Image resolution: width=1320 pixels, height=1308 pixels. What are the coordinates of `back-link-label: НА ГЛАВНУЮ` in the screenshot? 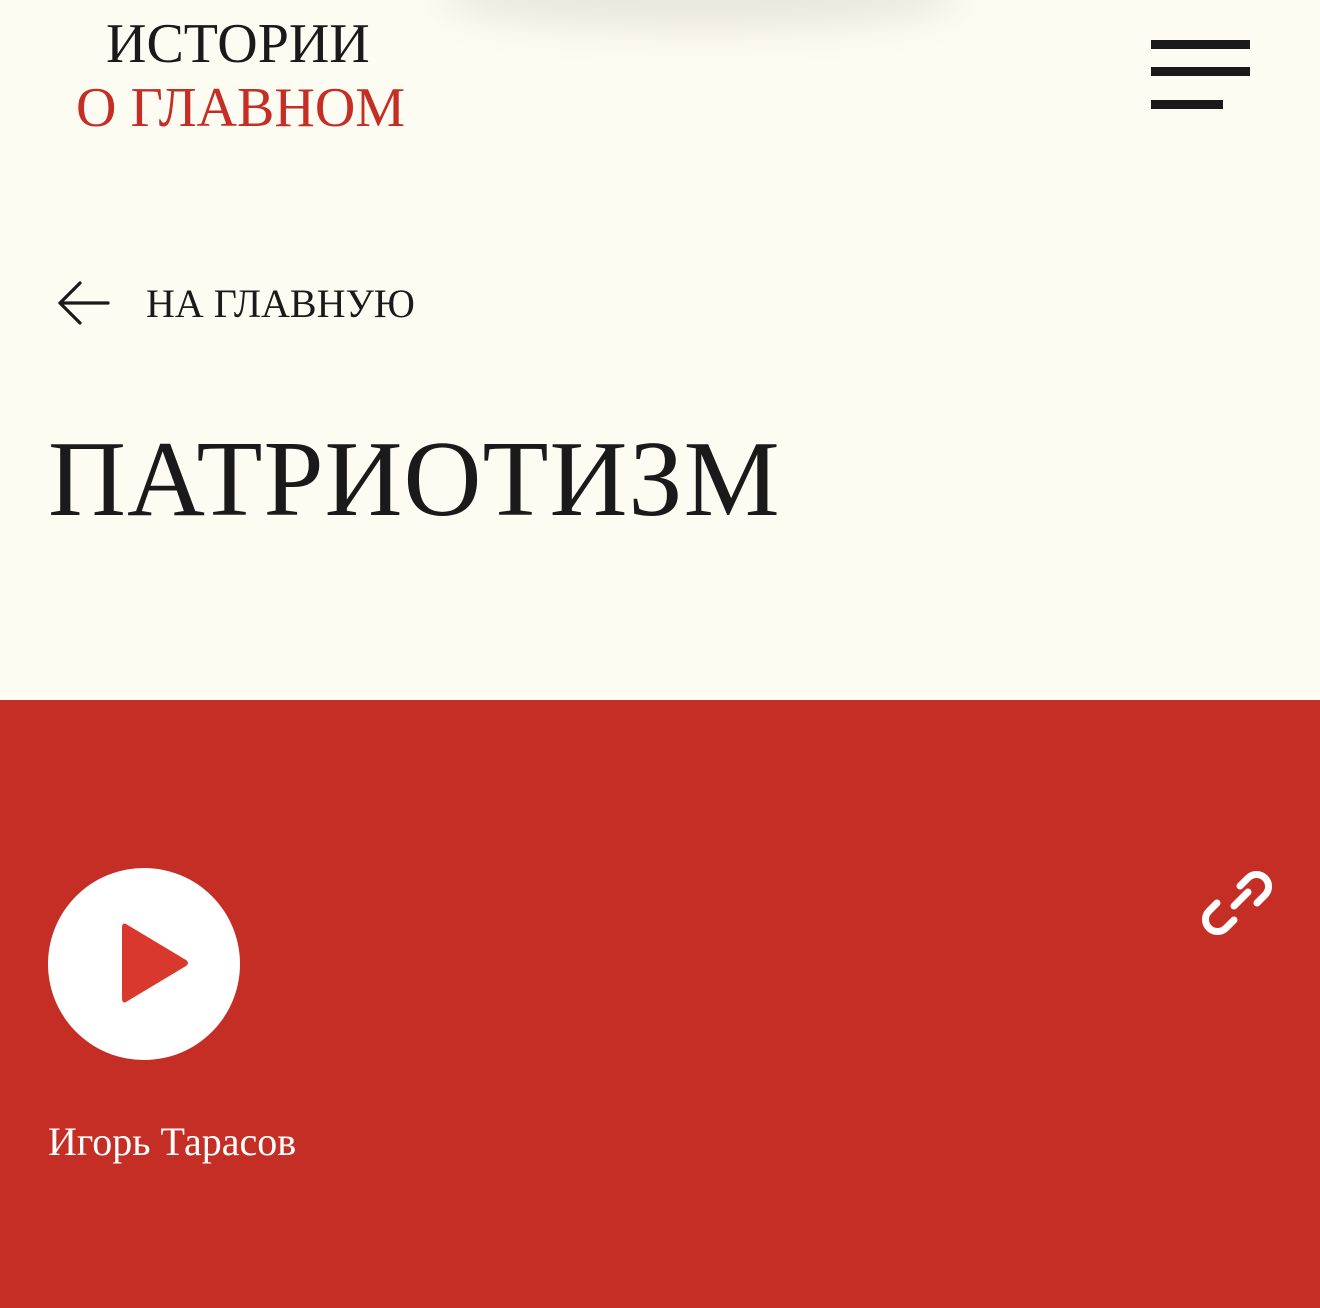 It's located at (280, 303).